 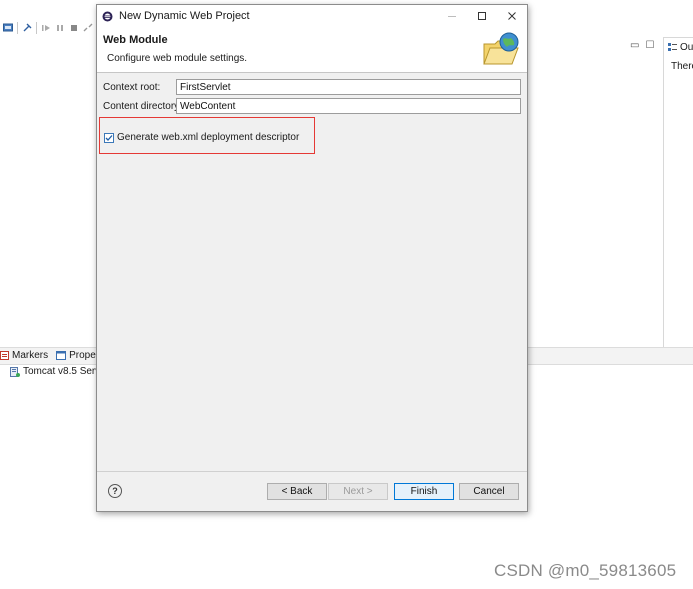 I want to click on close-icon, so click(x=512, y=16).